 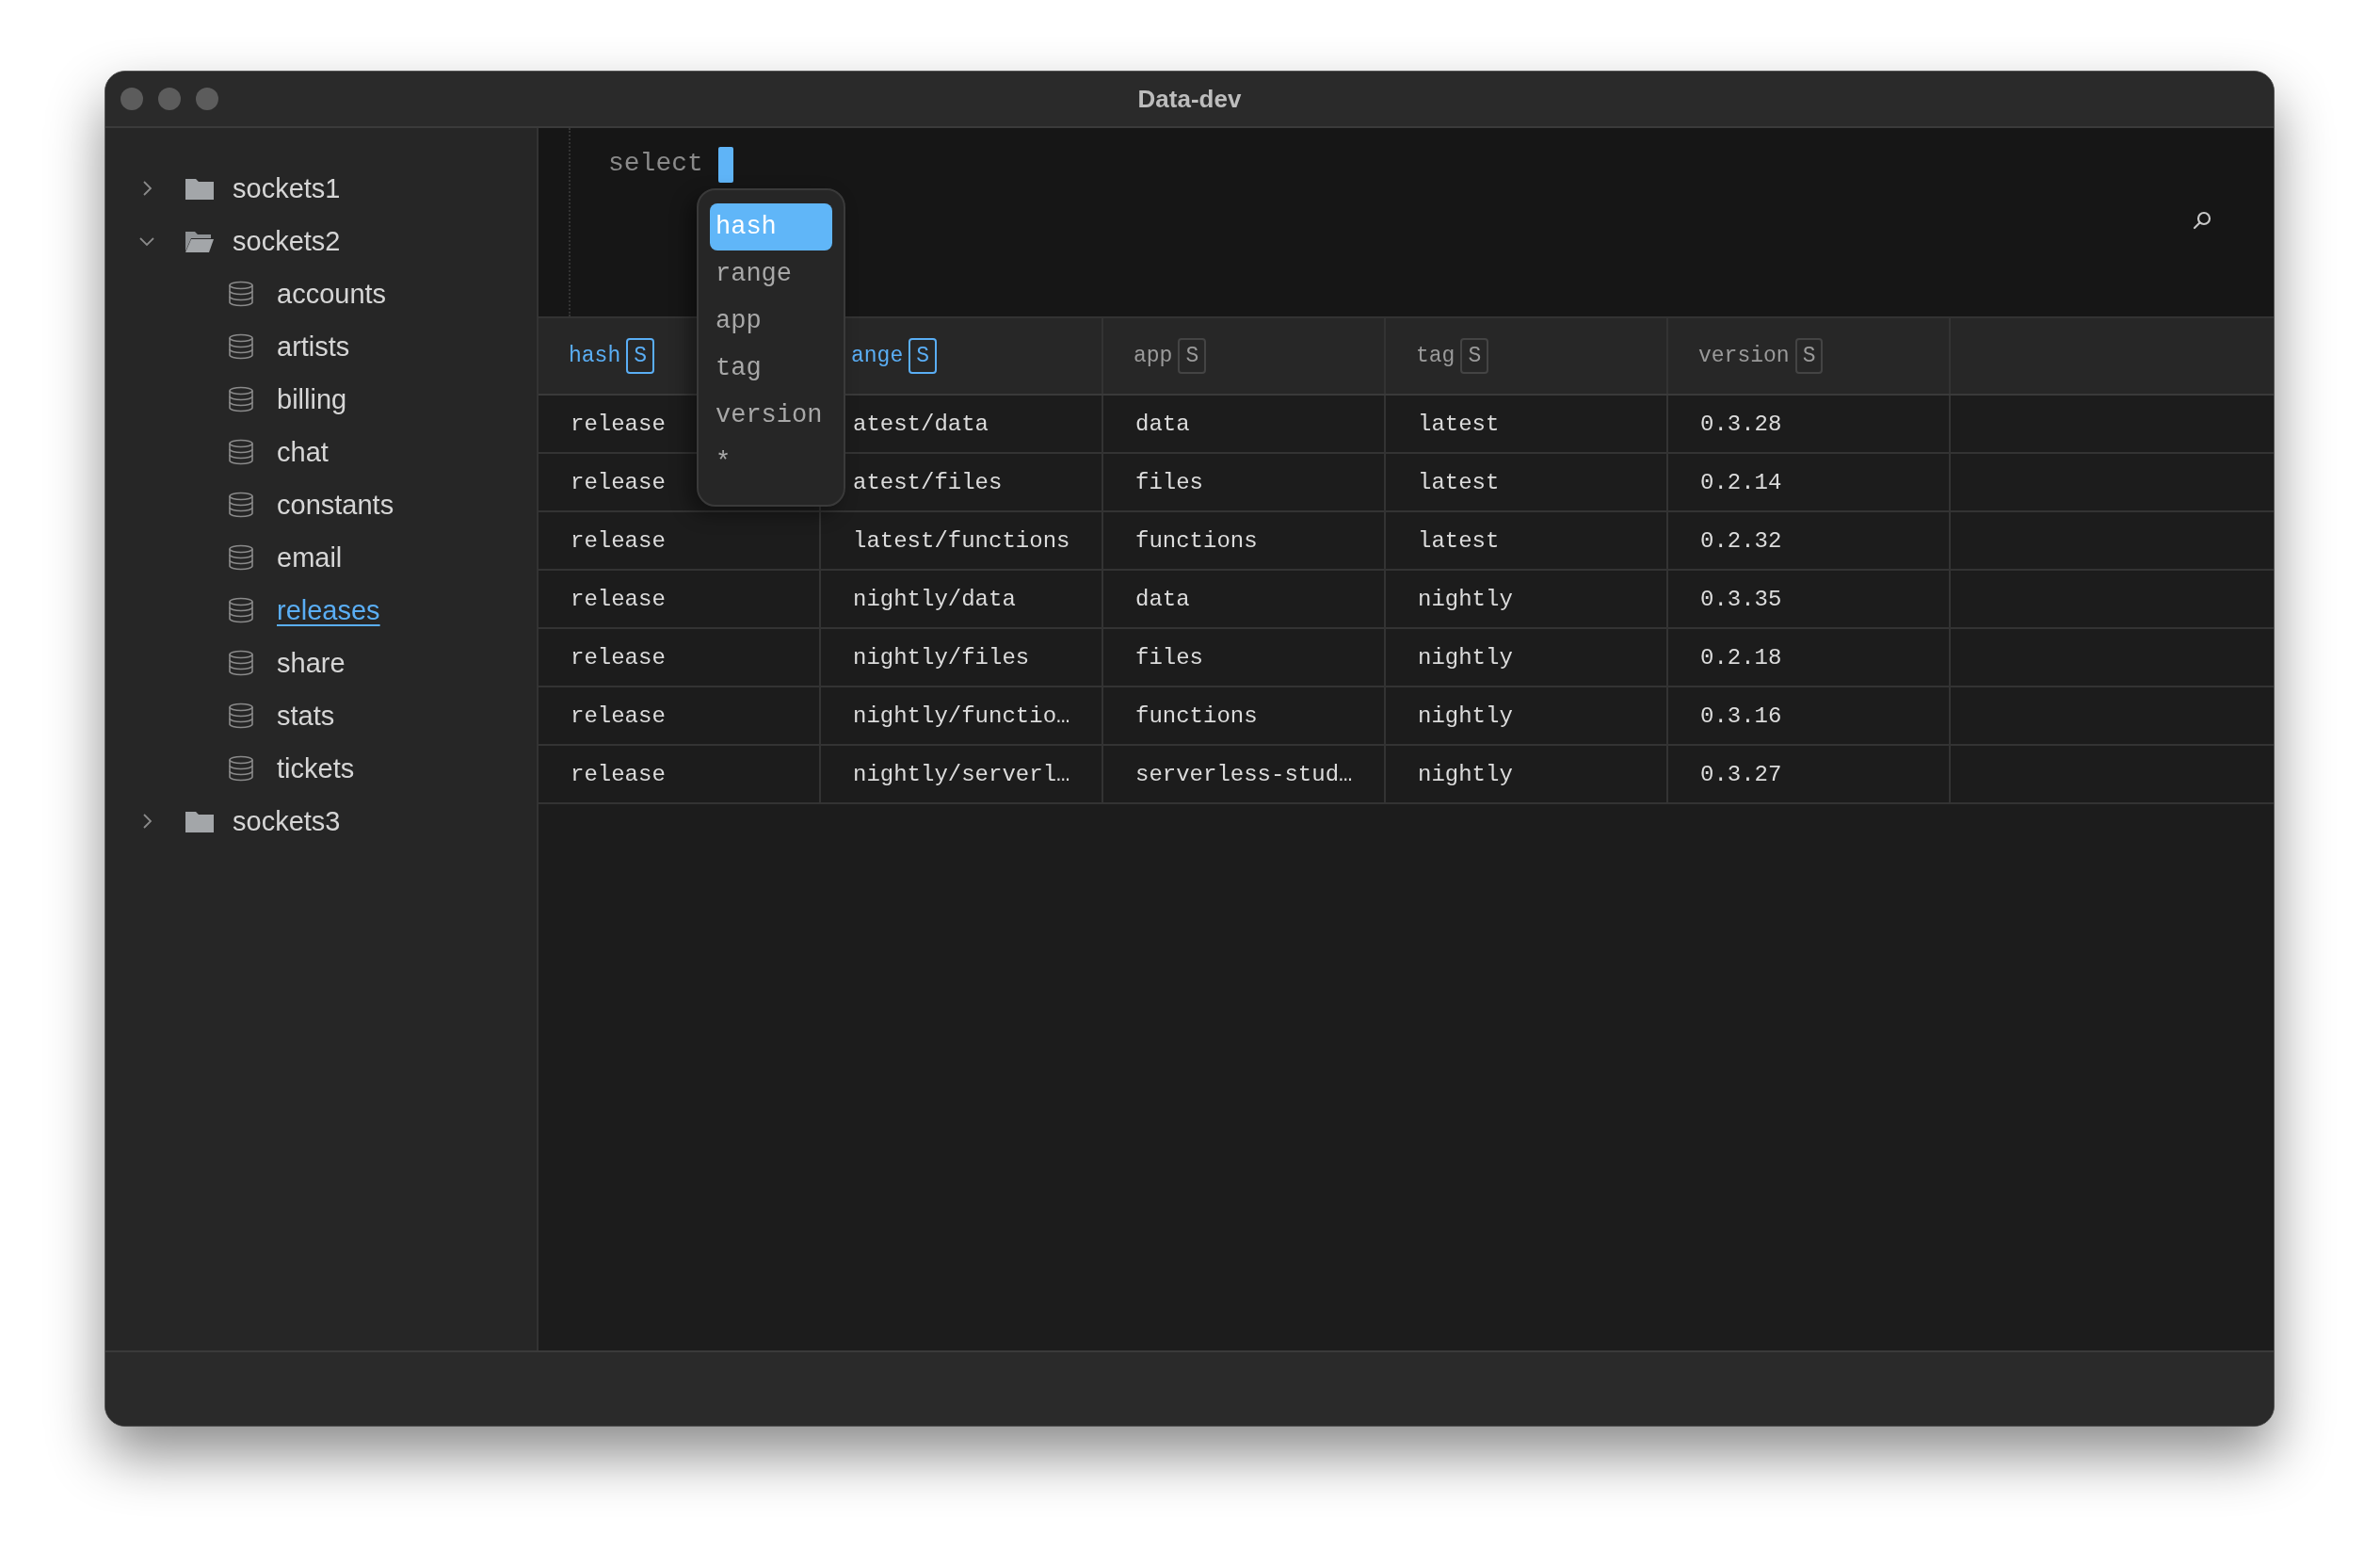 I want to click on column-name: version, so click(x=1744, y=356).